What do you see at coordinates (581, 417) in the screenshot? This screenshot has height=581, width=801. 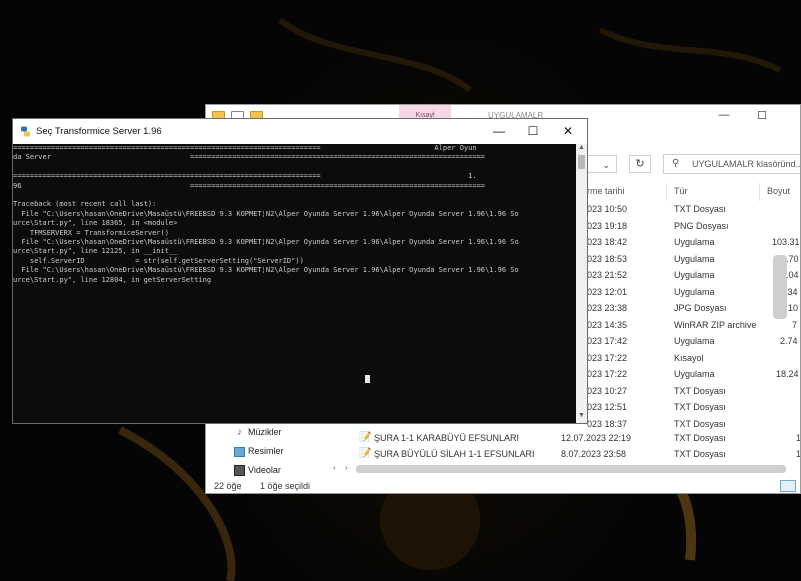 I see `scroll-down-icon: ▼` at bounding box center [581, 417].